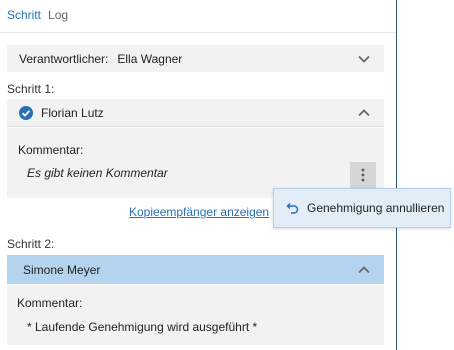 The image size is (454, 350). I want to click on tab-log: Log, so click(58, 15).